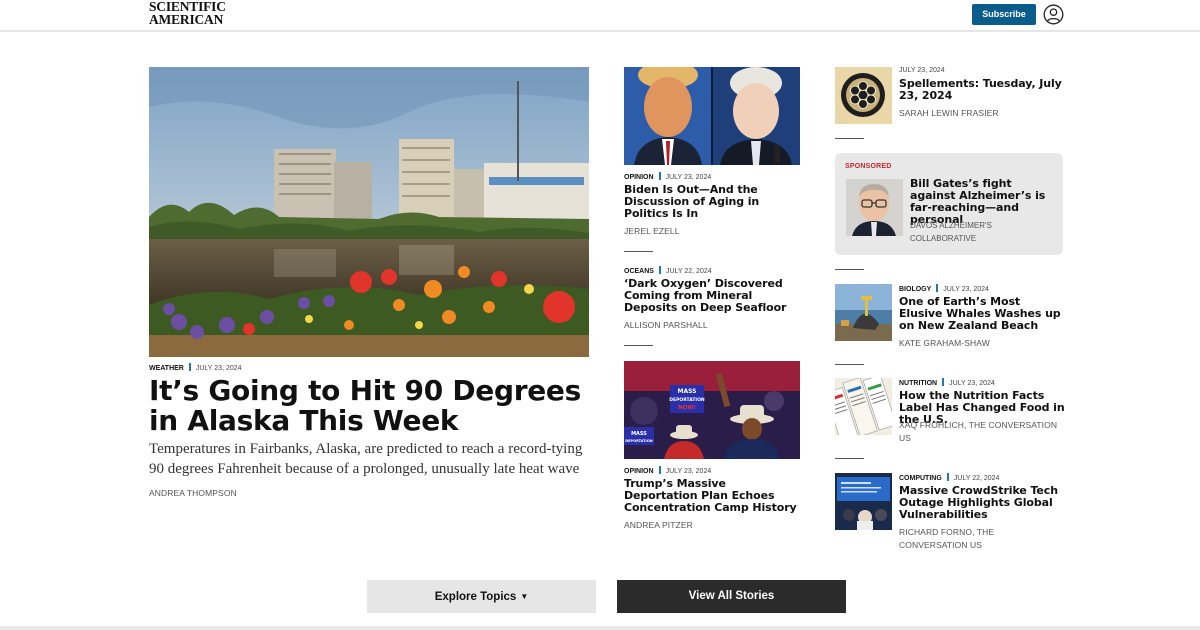  What do you see at coordinates (982, 432) in the screenshot?
I see `story-byline: XAQ FROHLICH, THE CONVERSATION US` at bounding box center [982, 432].